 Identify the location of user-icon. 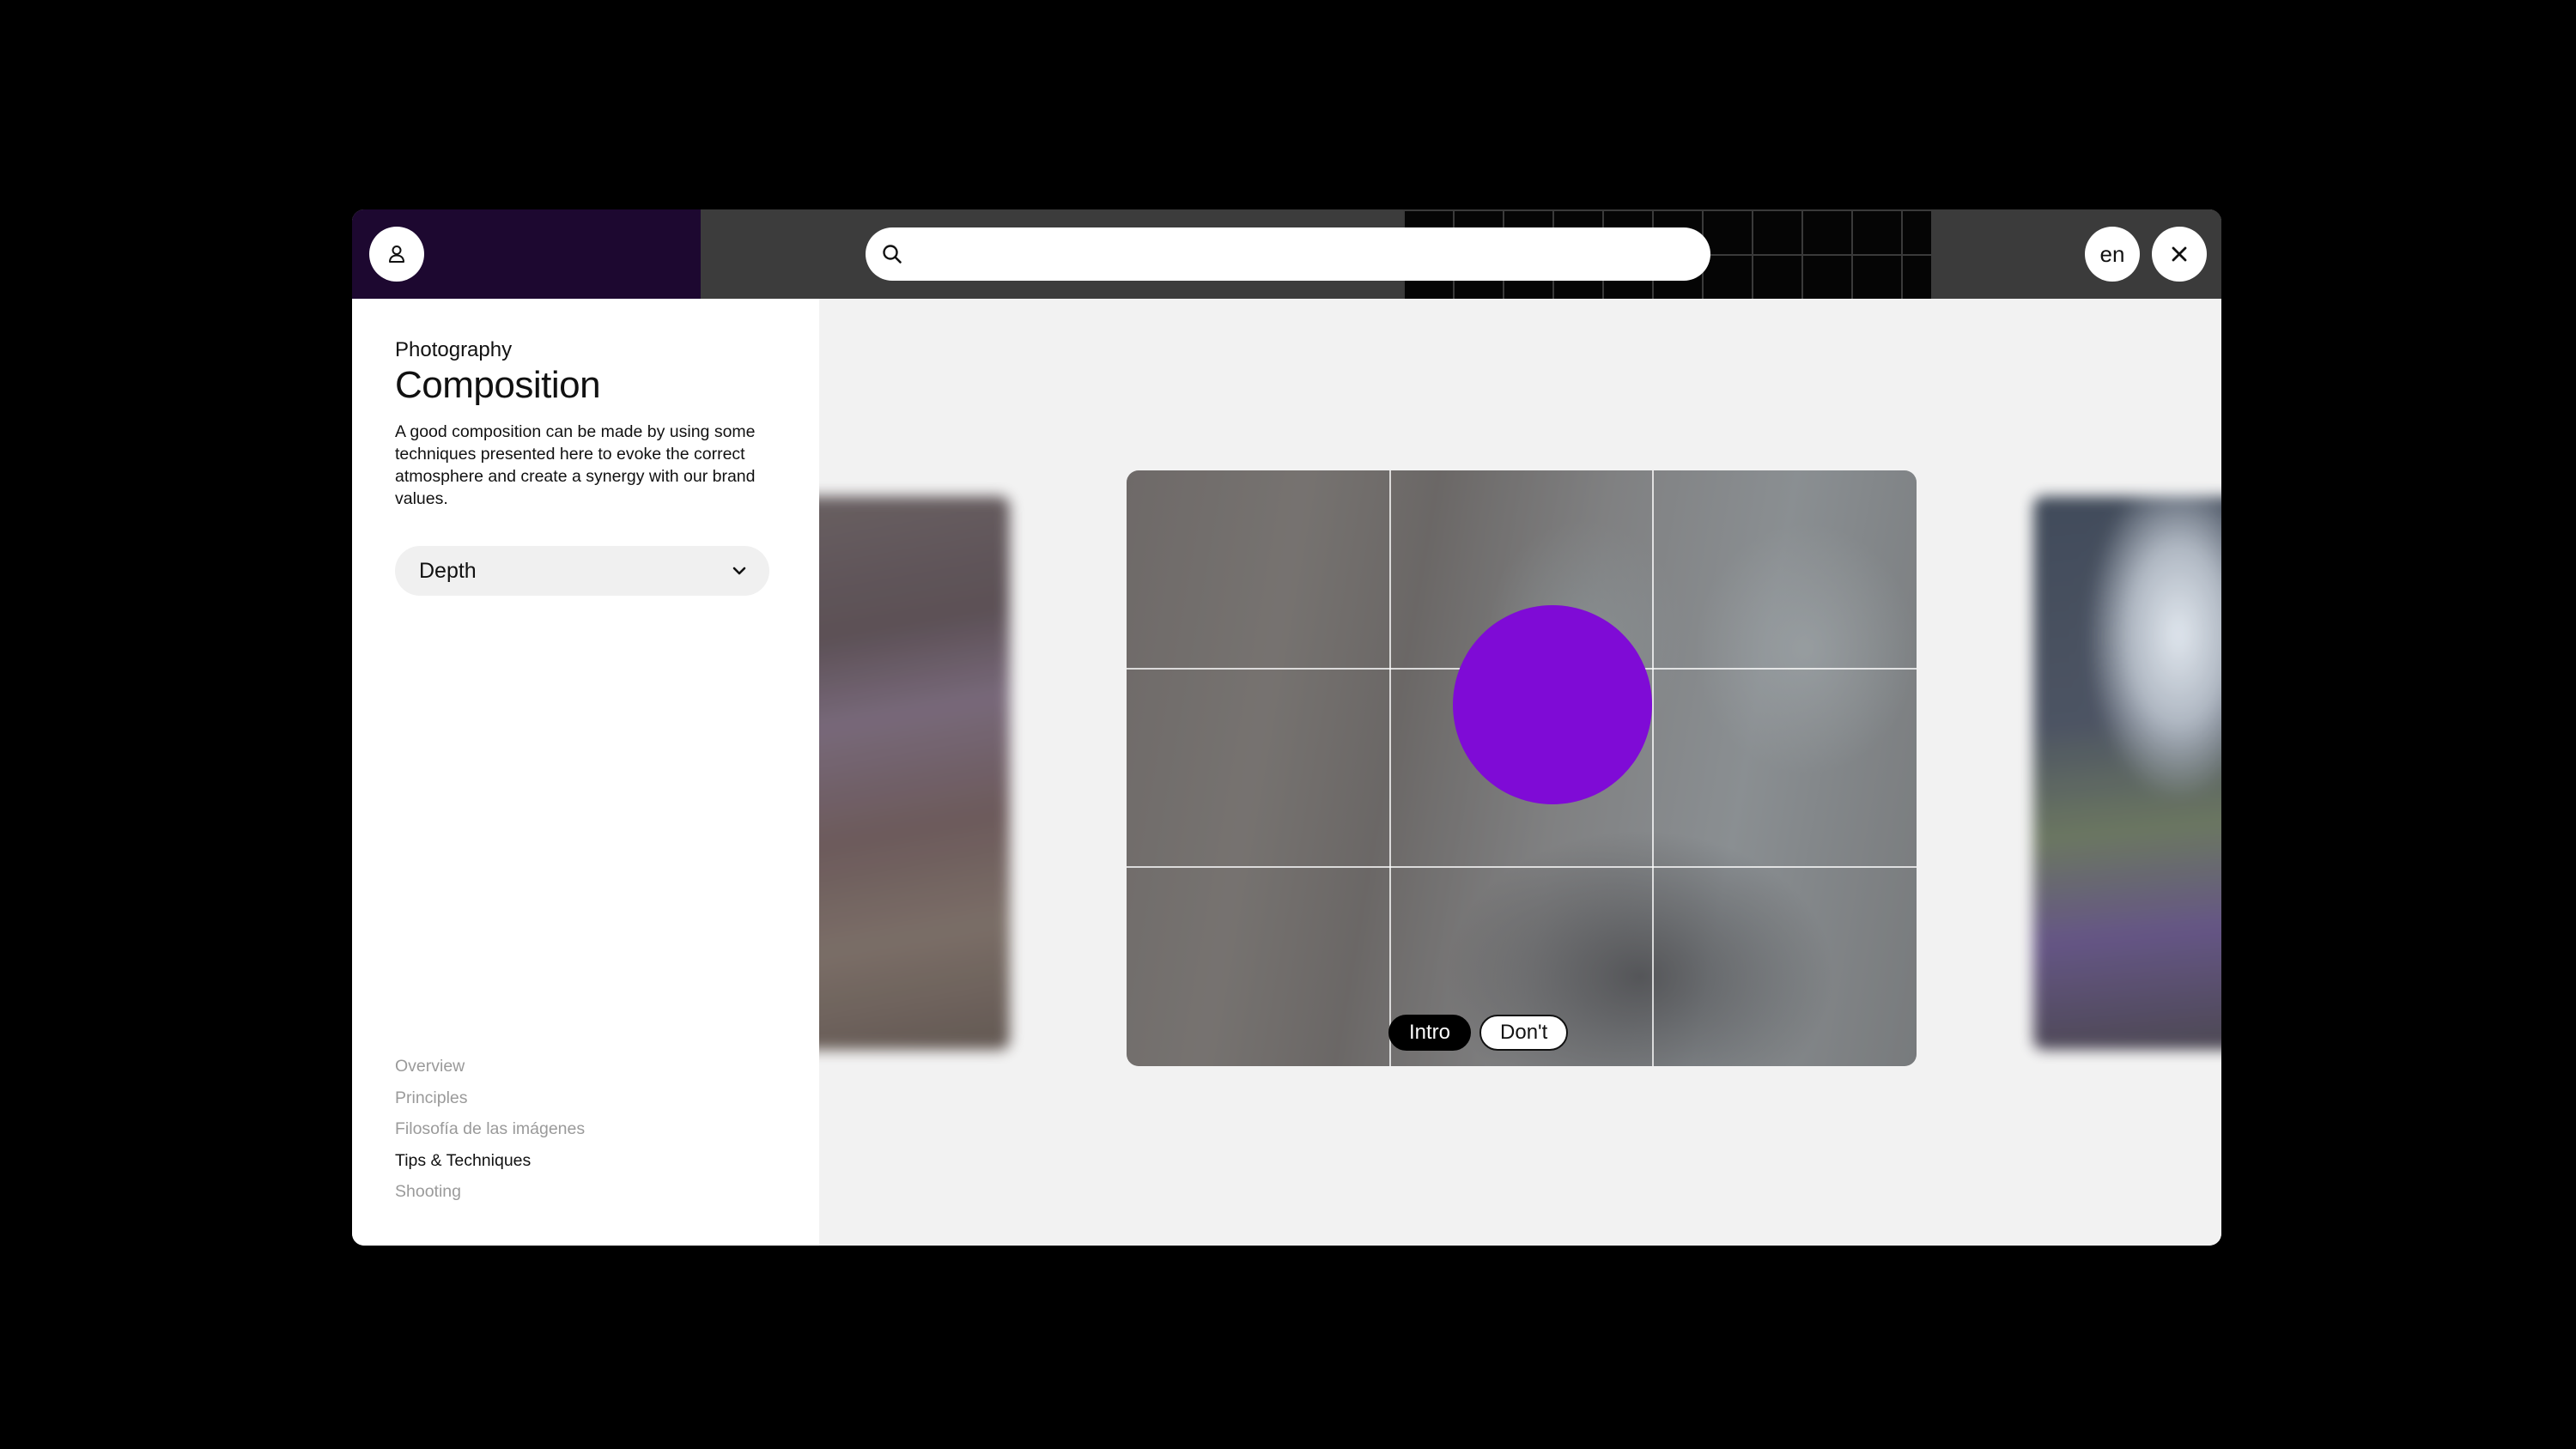
(397, 254).